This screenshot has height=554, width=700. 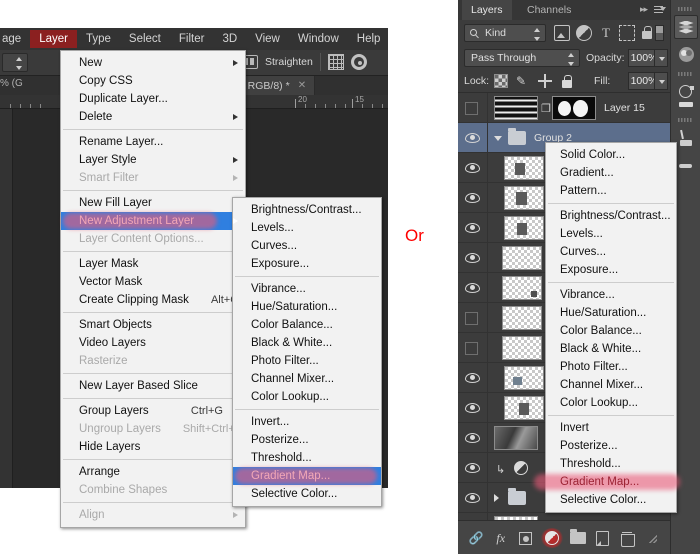 What do you see at coordinates (153, 447) in the screenshot?
I see `menu-item-hide-layers: Hide Layers` at bounding box center [153, 447].